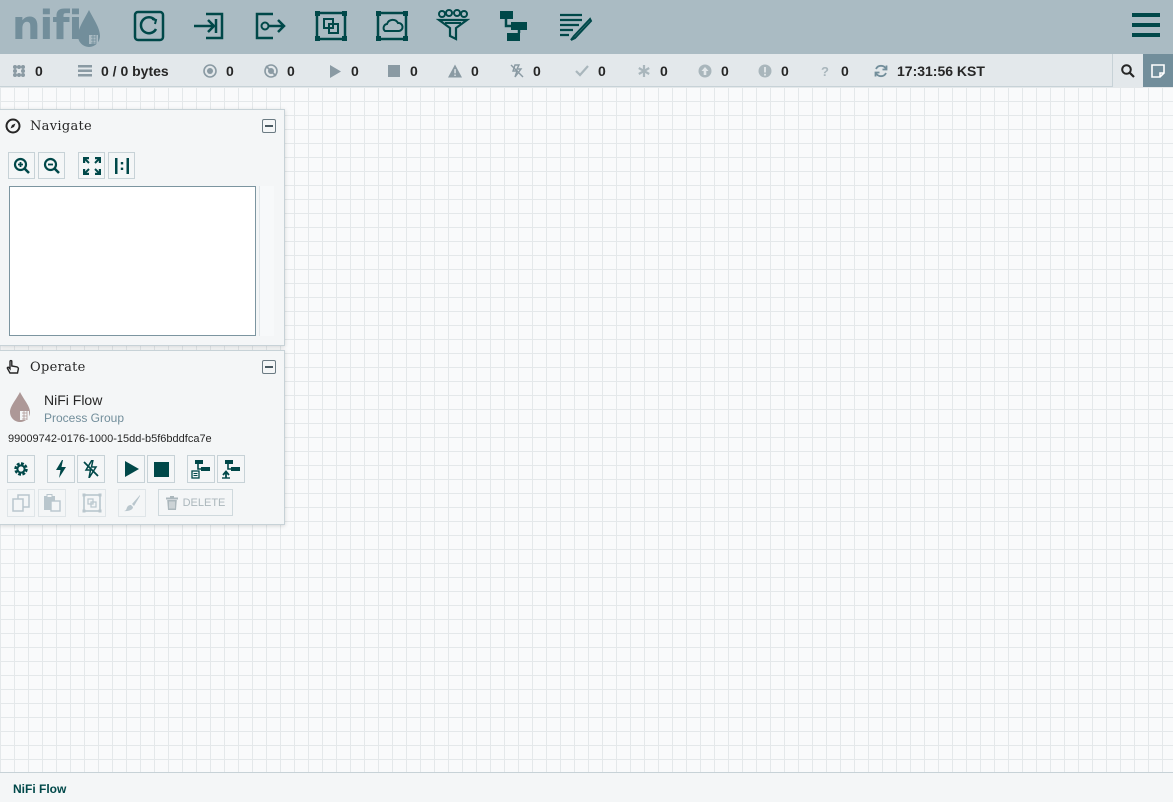  What do you see at coordinates (230, 71) in the screenshot?
I see `transmitting-value: 0` at bounding box center [230, 71].